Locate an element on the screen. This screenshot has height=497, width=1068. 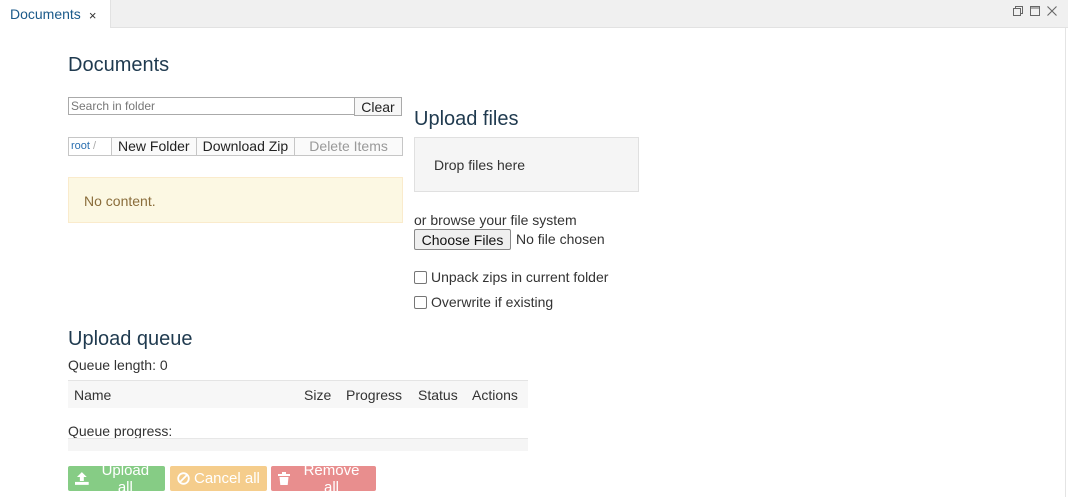
queue-length: Queue length: 0 is located at coordinates (118, 365).